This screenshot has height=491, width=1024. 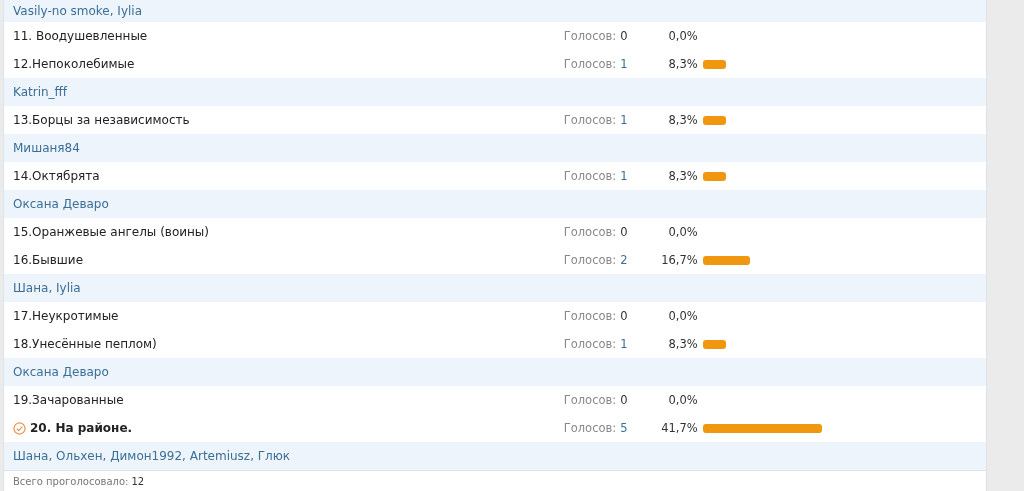 I want to click on option-label: 19.Зачарованные, so click(x=68, y=400).